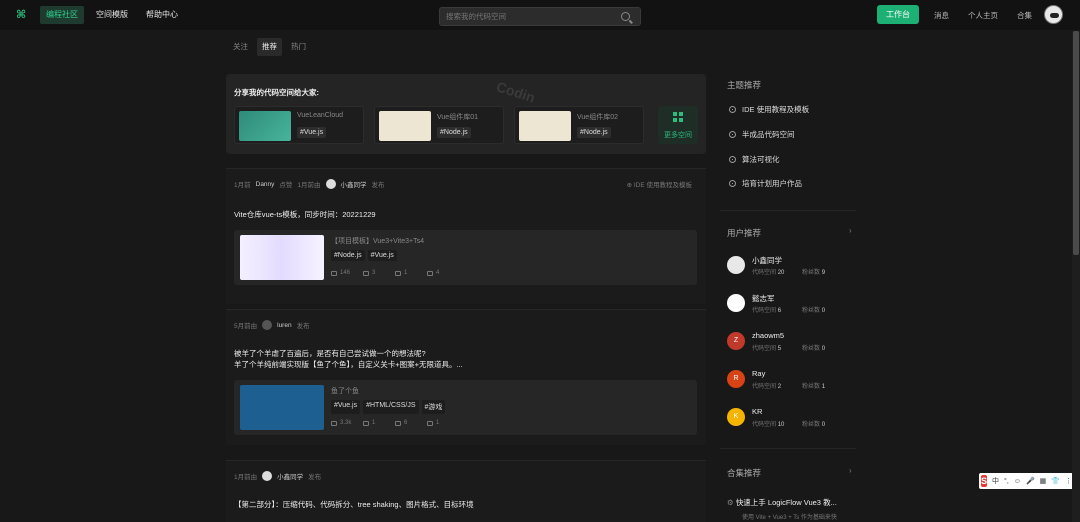 This screenshot has width=1080, height=522. Describe the element at coordinates (1076, 276) in the screenshot. I see `page-scrollbar` at that location.